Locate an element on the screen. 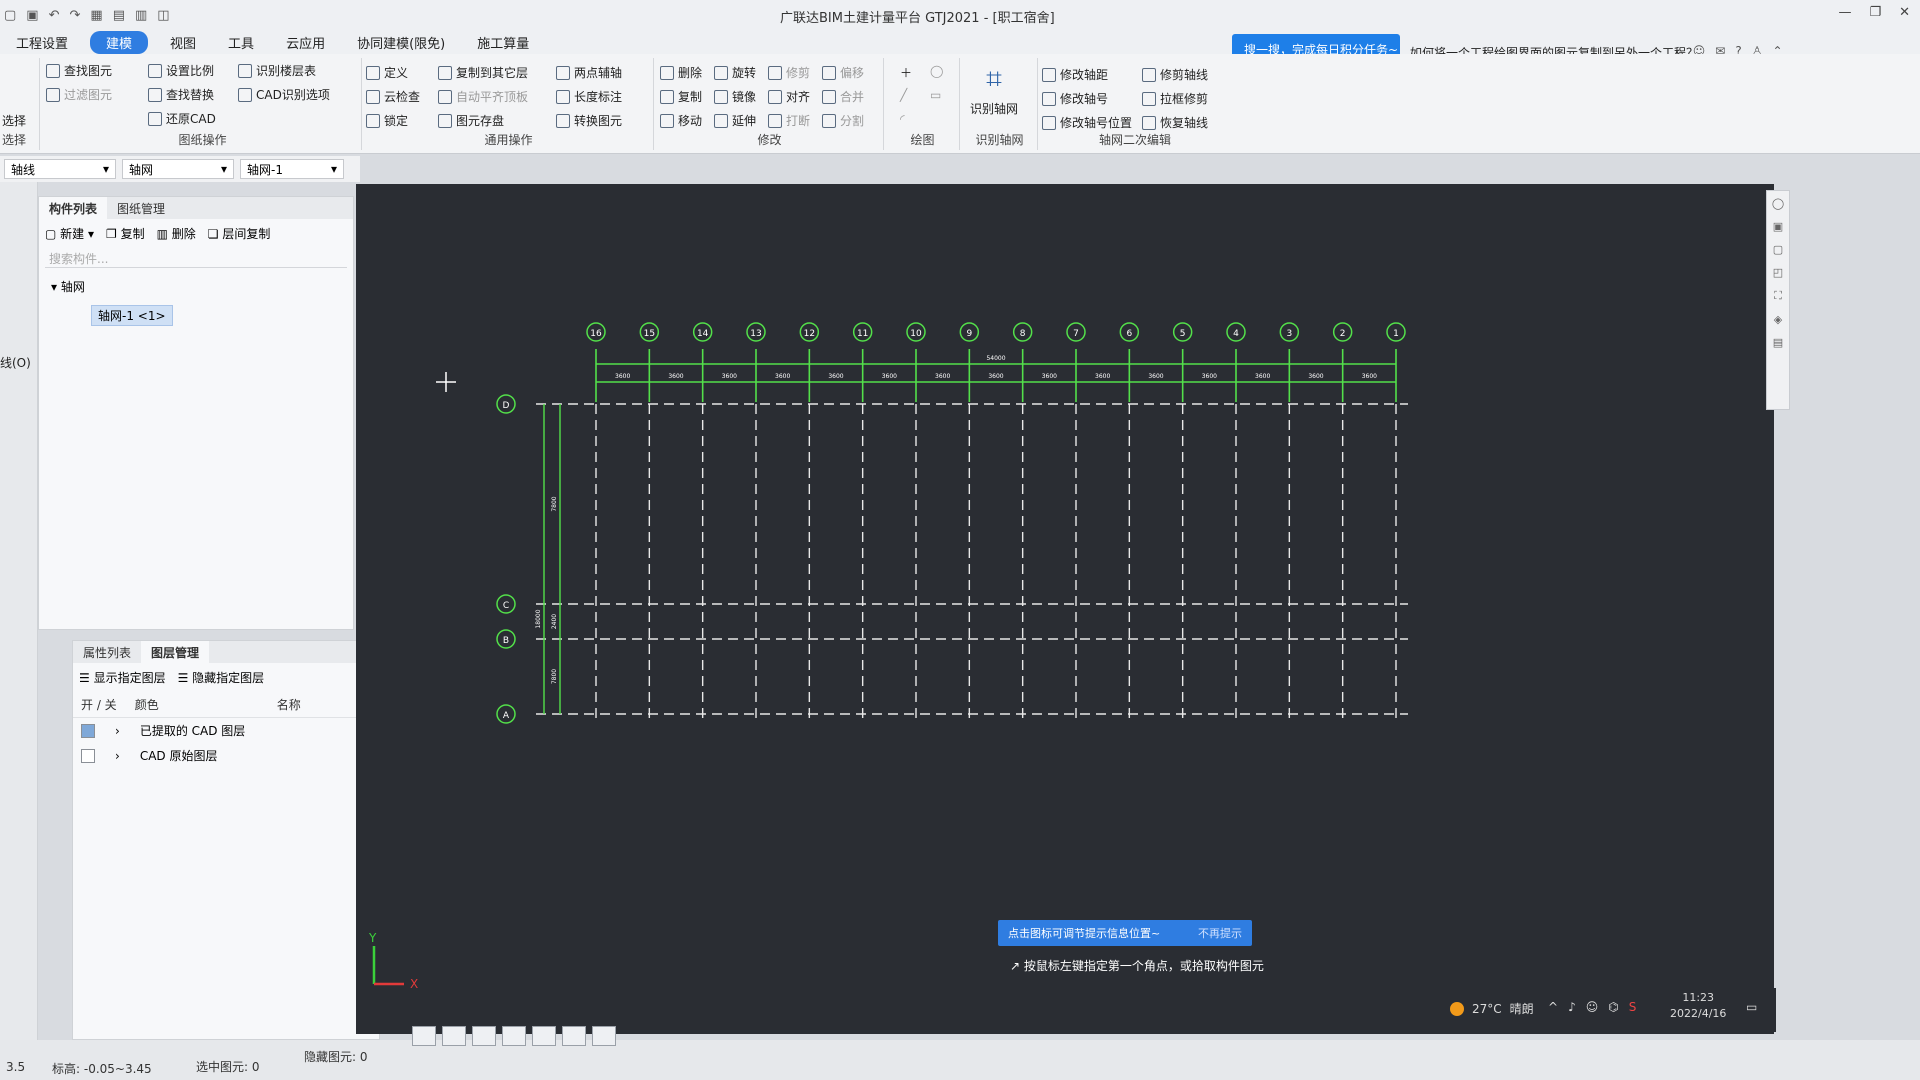  menu-modeling: 建模 is located at coordinates (119, 42).